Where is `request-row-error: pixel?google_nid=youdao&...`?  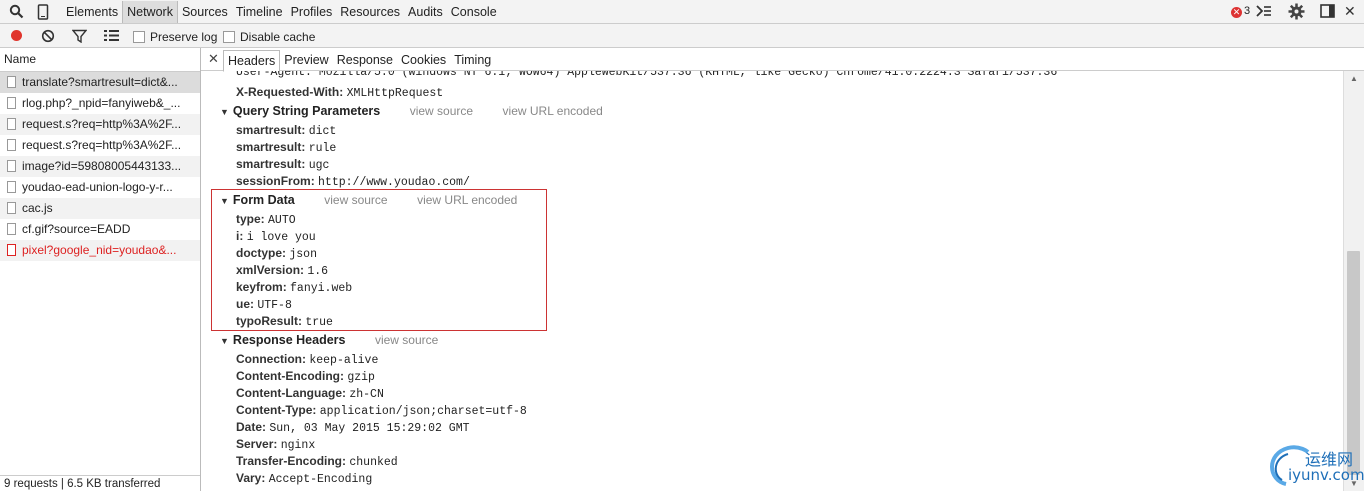
request-row-error: pixel?google_nid=youdao&... is located at coordinates (100, 250).